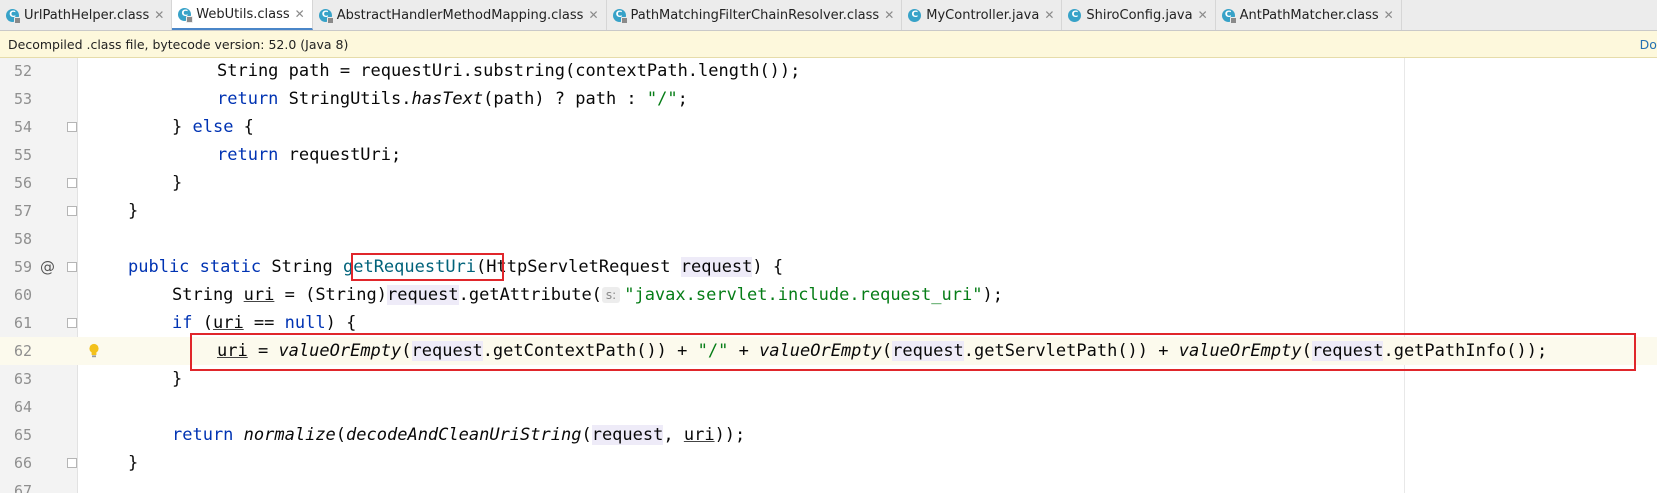  What do you see at coordinates (22, 323) in the screenshot?
I see `line-number: 61` at bounding box center [22, 323].